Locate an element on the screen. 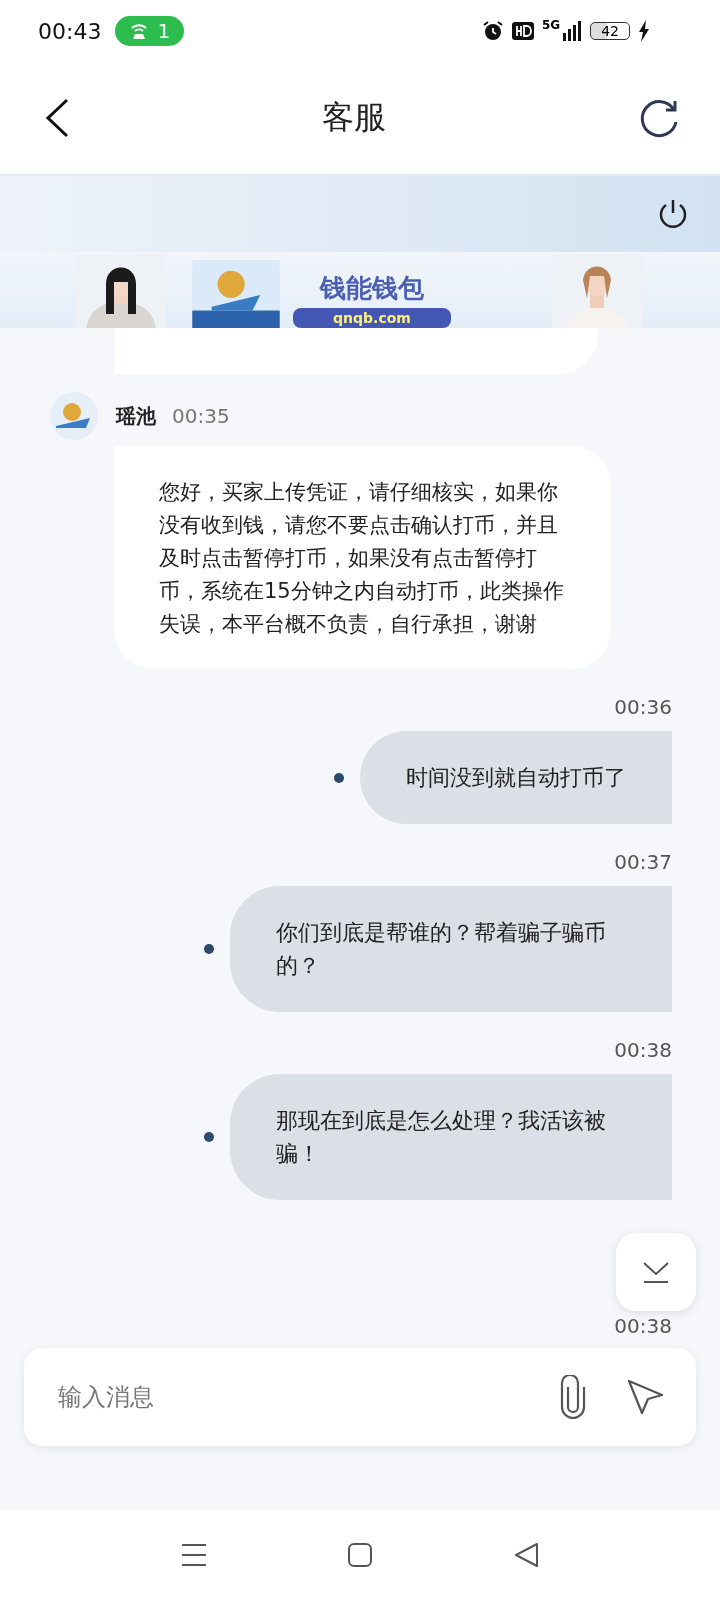 The width and height of the screenshot is (720, 1600). message-time: 00:37 is located at coordinates (643, 862).